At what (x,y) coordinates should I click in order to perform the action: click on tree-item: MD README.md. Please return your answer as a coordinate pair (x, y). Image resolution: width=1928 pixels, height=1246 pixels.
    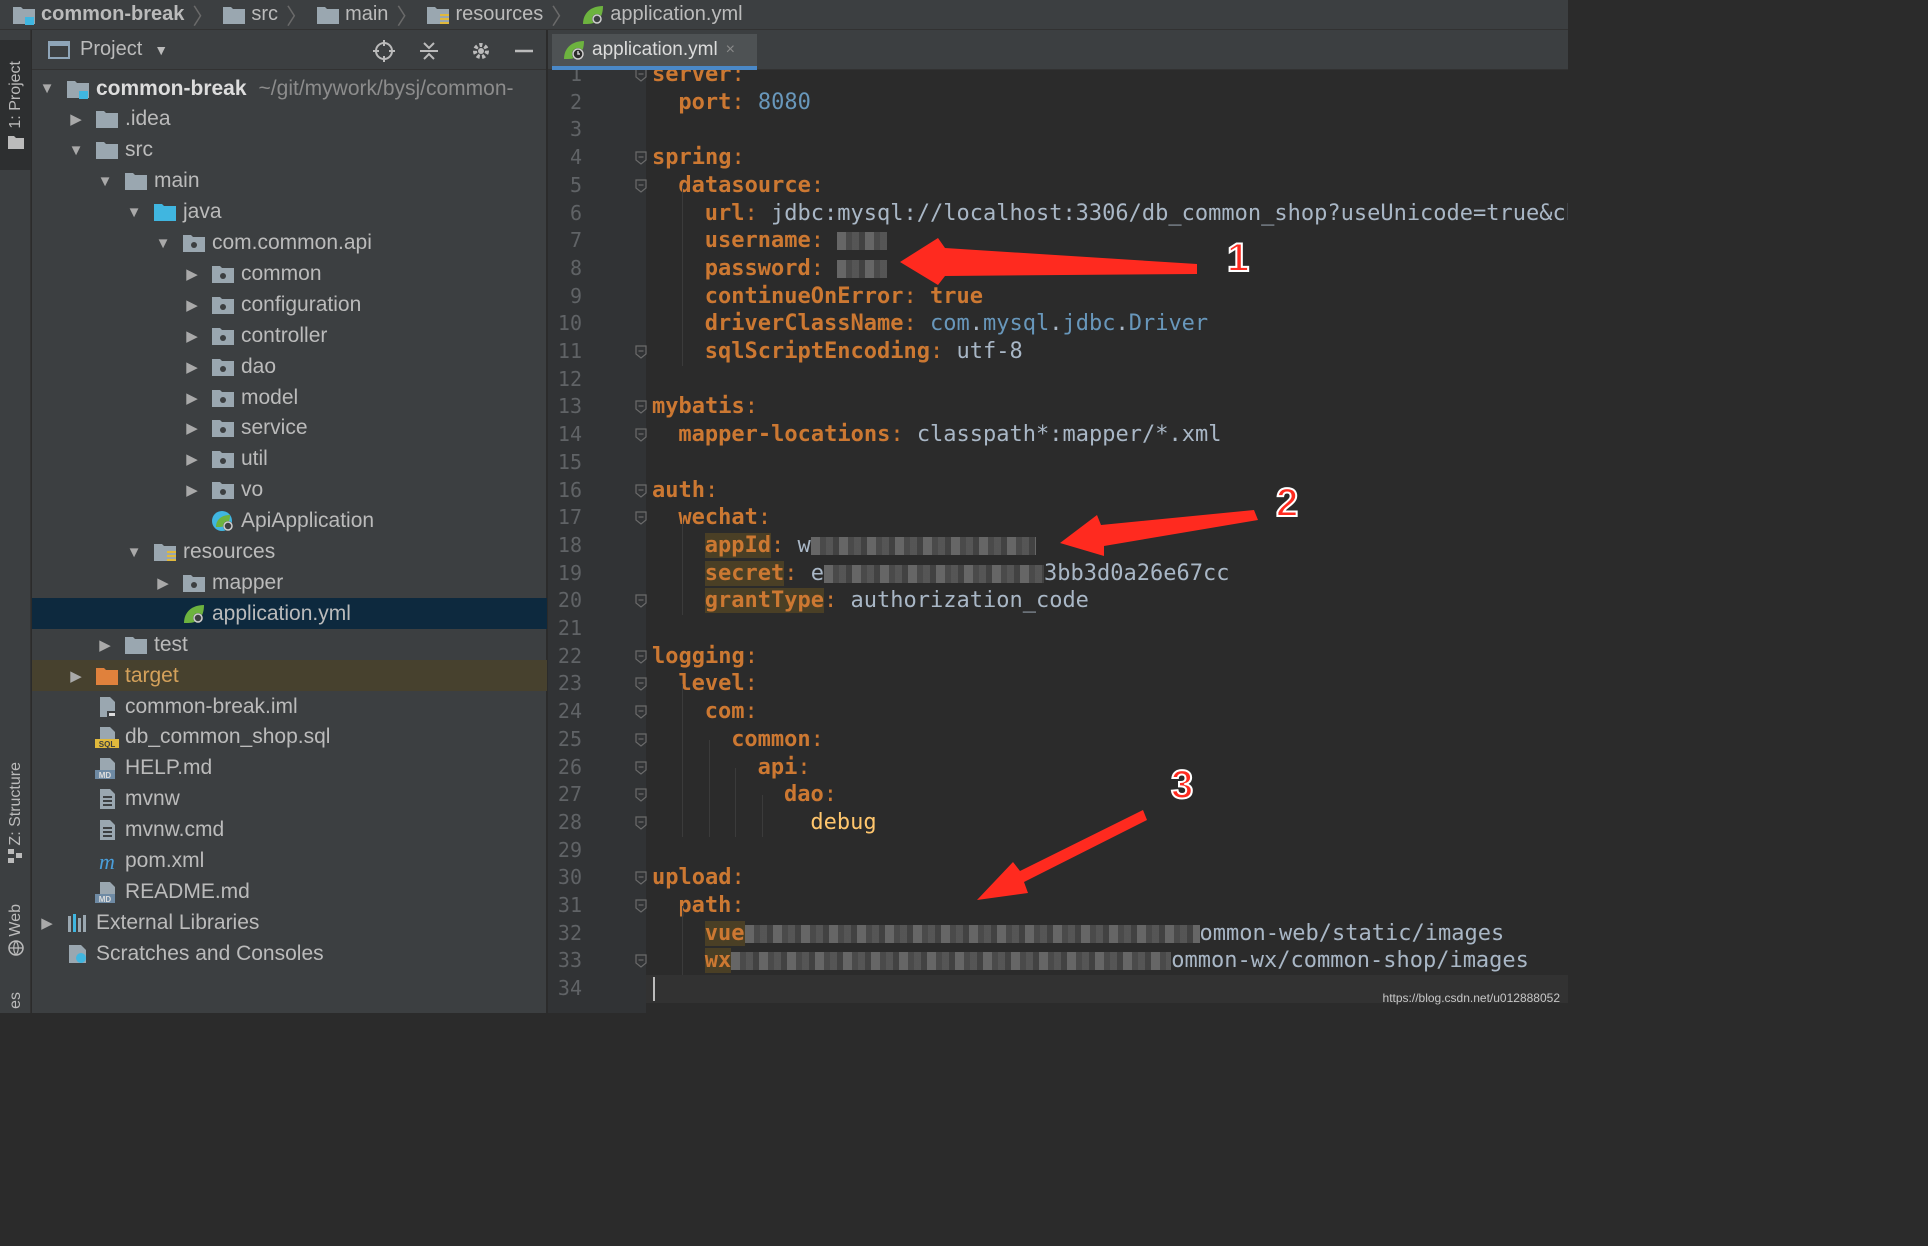
    Looking at the image, I should click on (289, 891).